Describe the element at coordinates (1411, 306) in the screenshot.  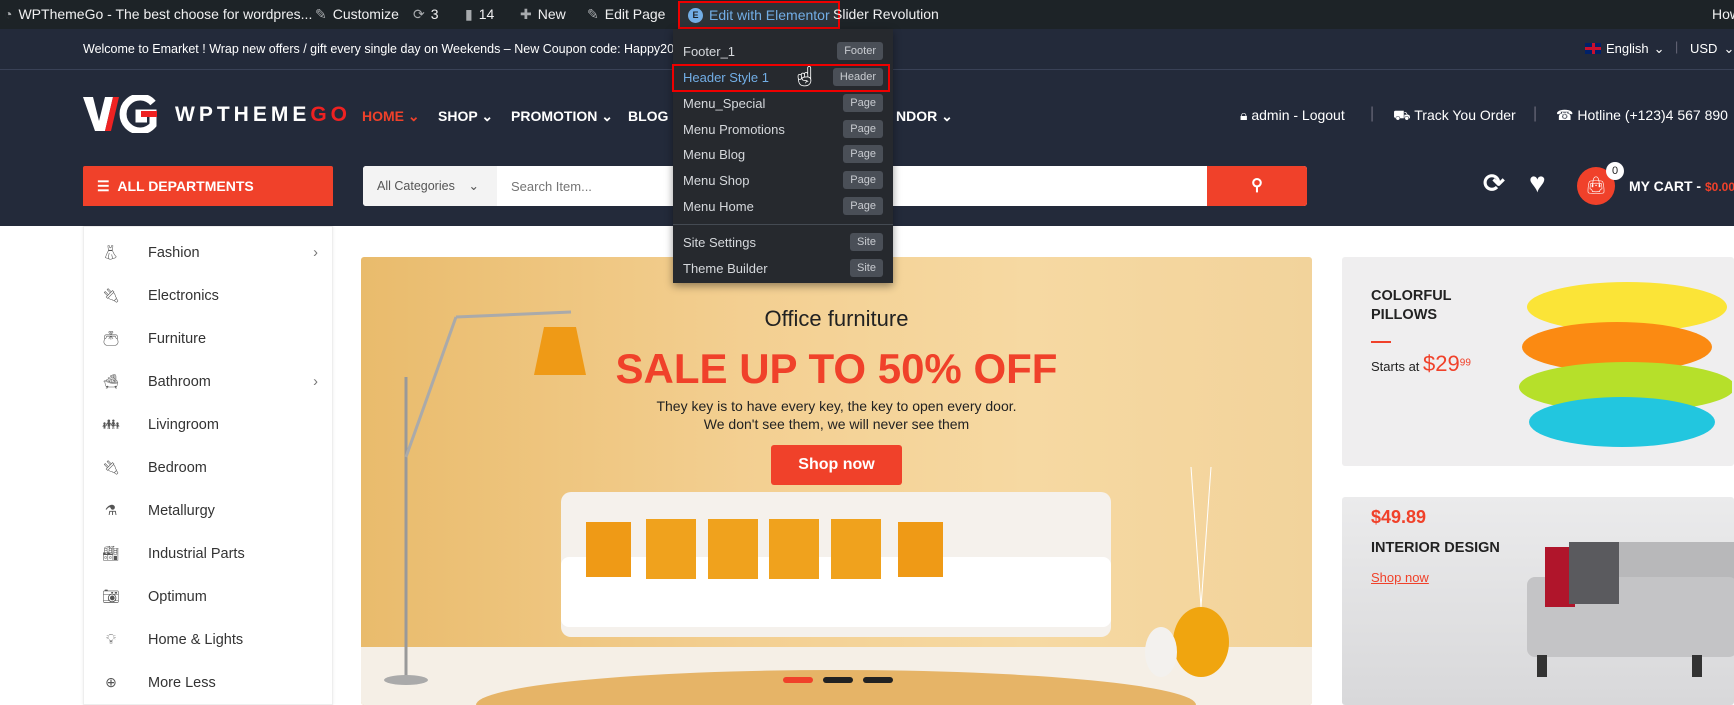
I see `card1-title: COLORFUL PILLOWS` at that location.